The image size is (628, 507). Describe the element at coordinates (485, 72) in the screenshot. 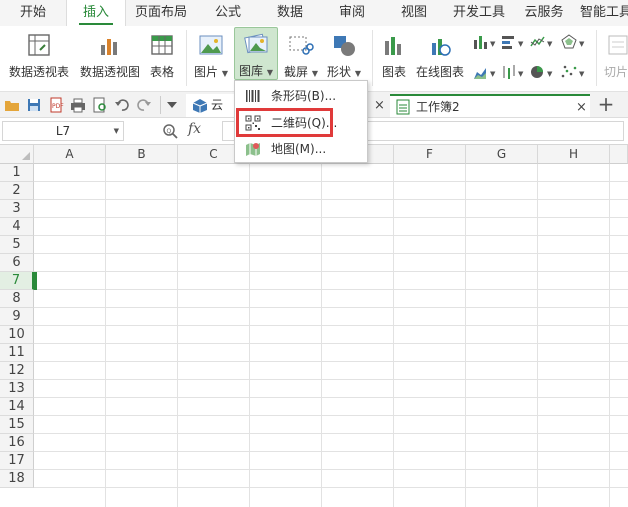

I see `area-chart-icon: ▼` at that location.